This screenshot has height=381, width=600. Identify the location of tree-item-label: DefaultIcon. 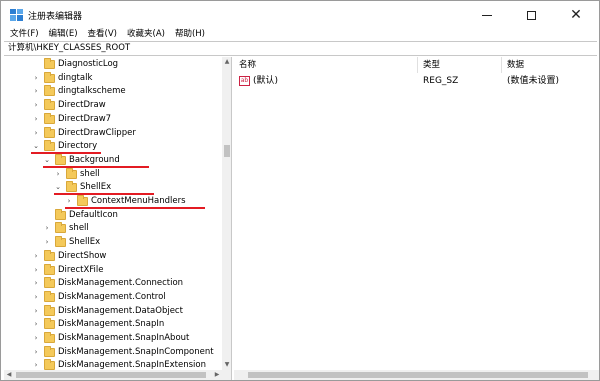
(93, 214).